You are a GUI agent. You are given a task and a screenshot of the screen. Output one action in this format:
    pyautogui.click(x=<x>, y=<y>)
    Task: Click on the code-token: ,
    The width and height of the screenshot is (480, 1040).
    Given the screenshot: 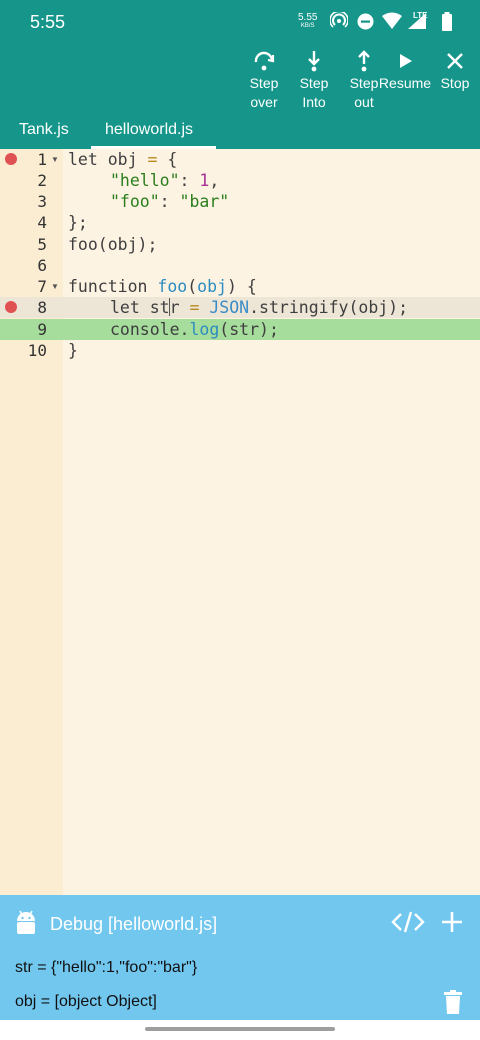 What is the action you would take?
    pyautogui.click(x=214, y=180)
    